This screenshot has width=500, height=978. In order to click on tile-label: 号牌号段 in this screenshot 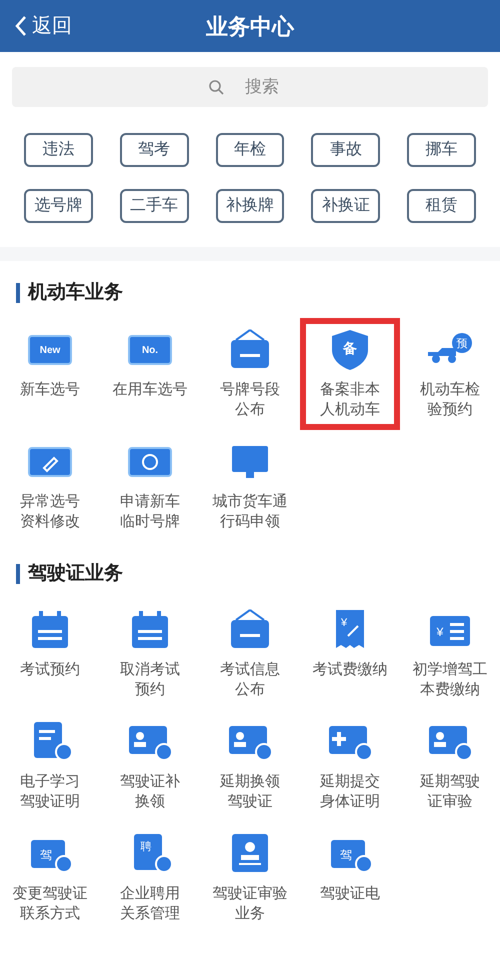, I will do `click(250, 390)`.